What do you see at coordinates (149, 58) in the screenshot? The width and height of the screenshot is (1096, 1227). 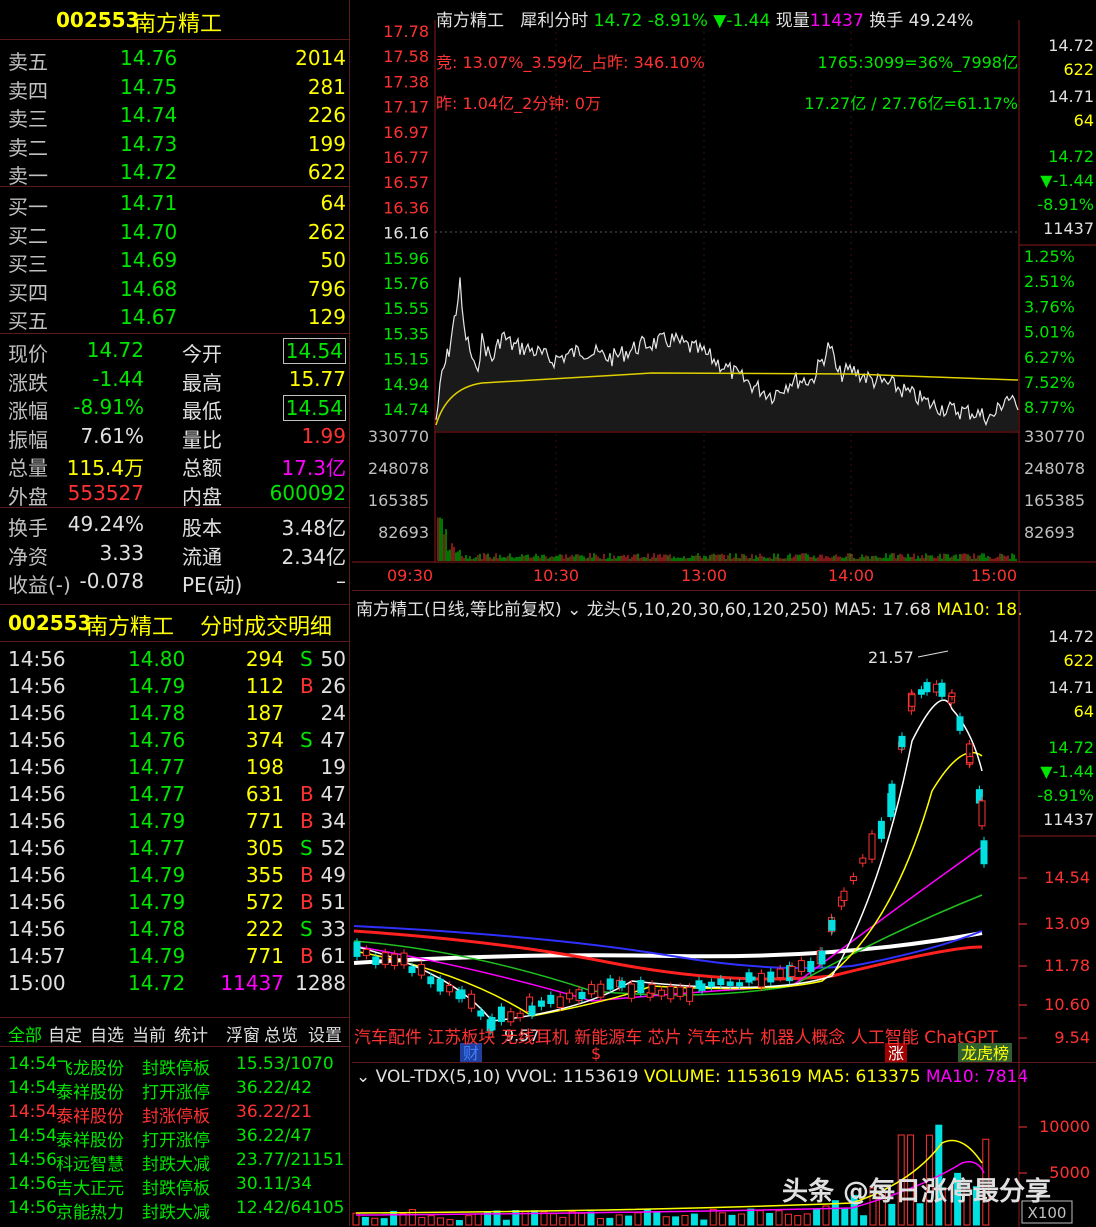 I see `ask-price: 14.76` at bounding box center [149, 58].